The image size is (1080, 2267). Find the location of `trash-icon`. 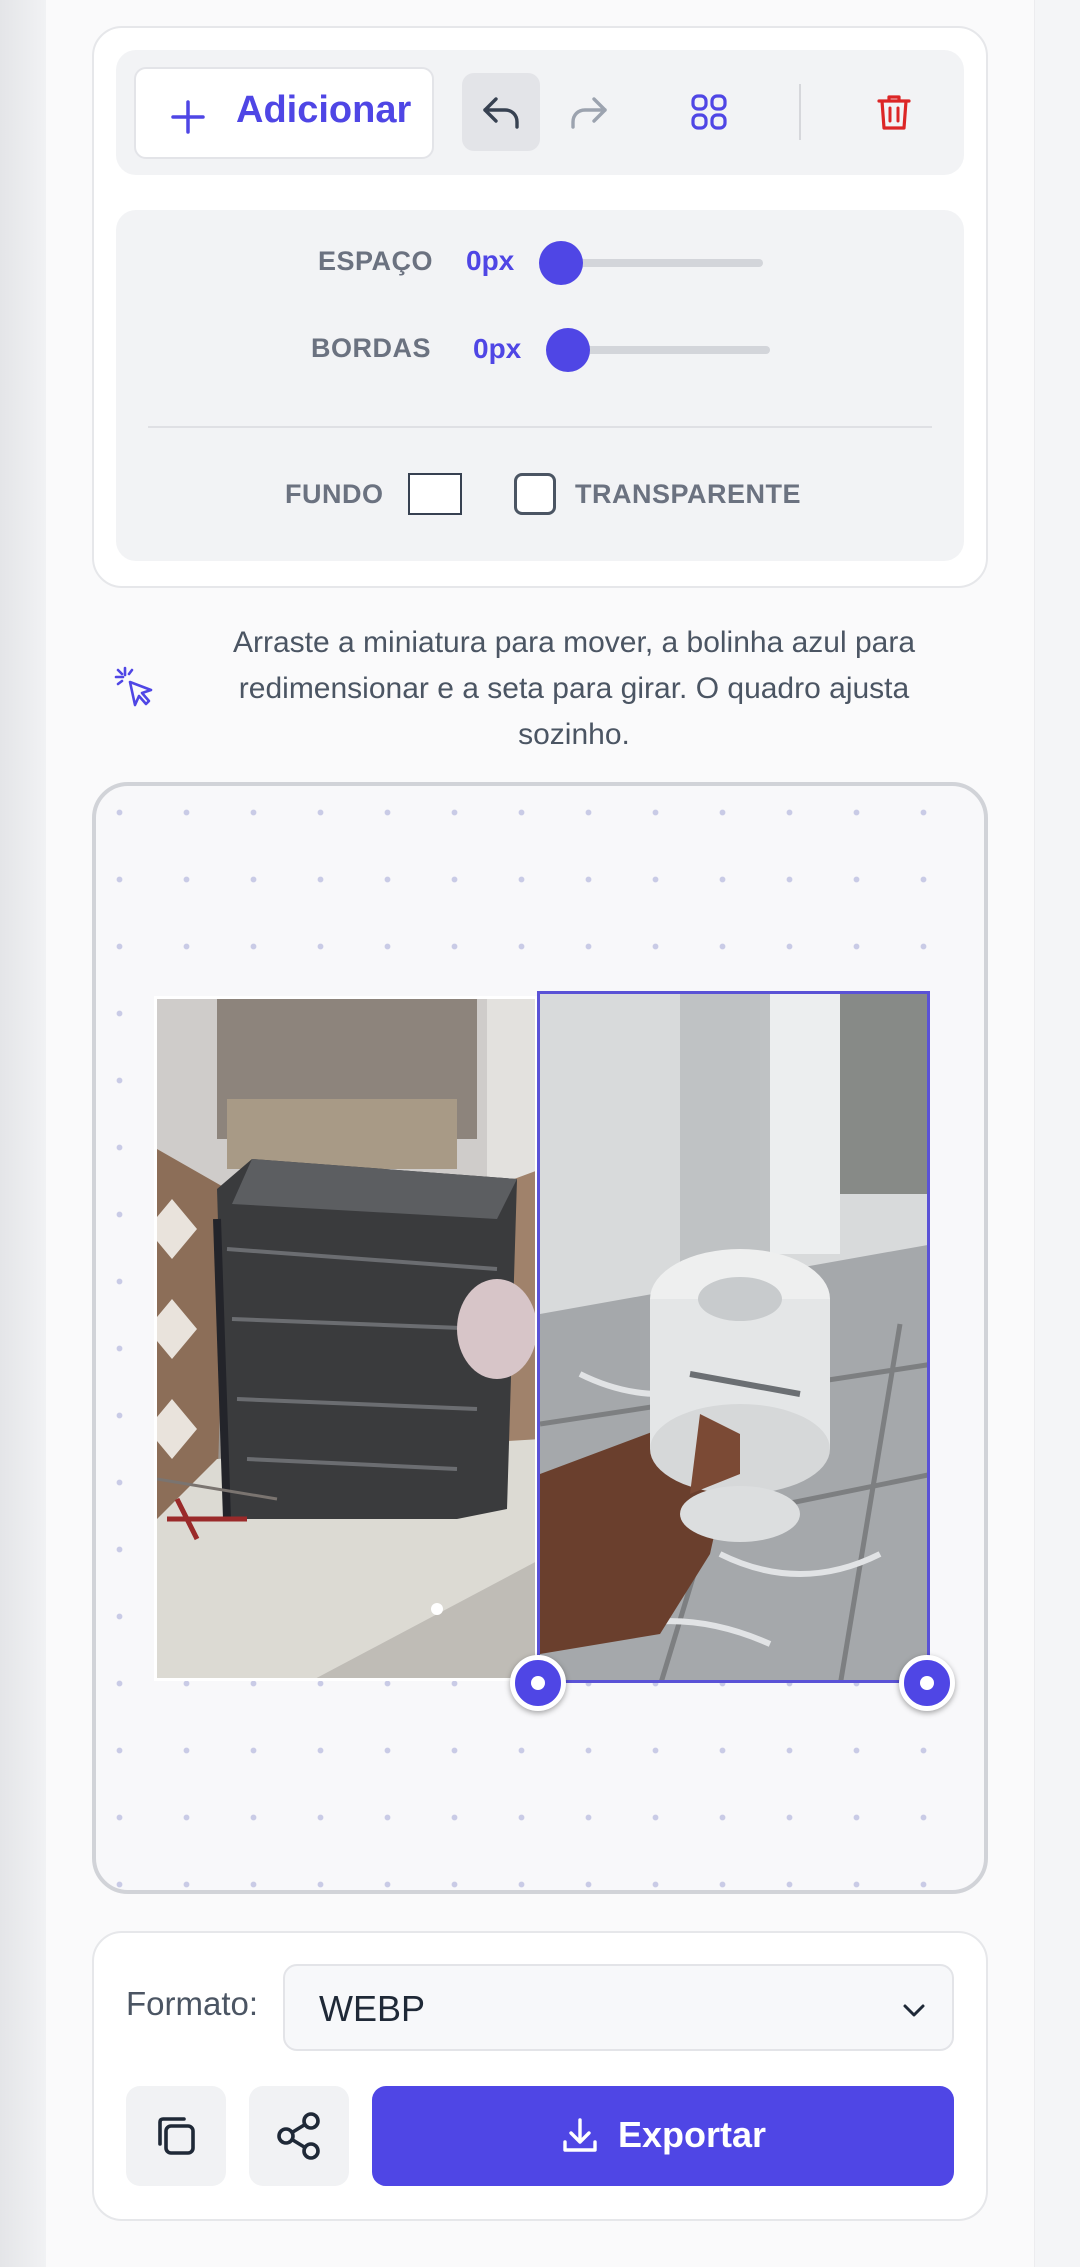

trash-icon is located at coordinates (894, 112).